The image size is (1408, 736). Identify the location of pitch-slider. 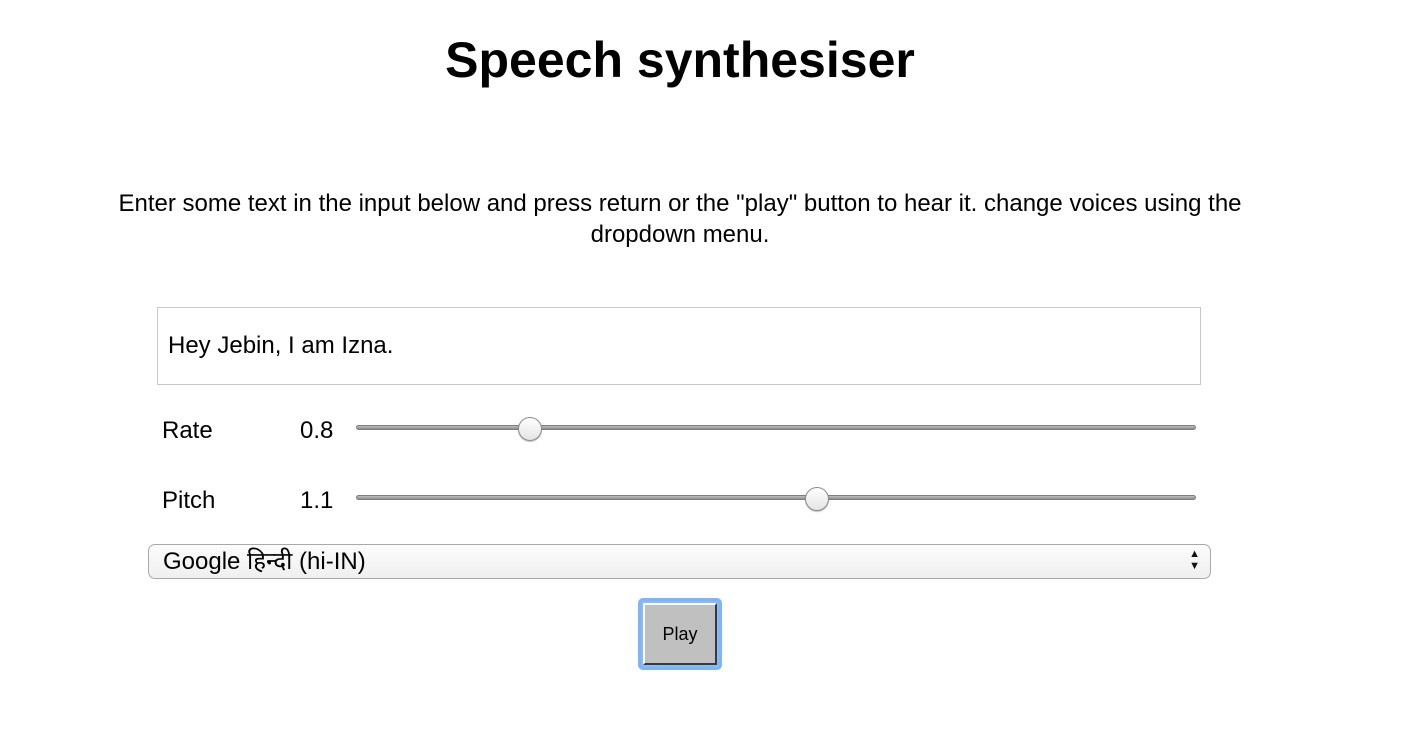
(776, 499).